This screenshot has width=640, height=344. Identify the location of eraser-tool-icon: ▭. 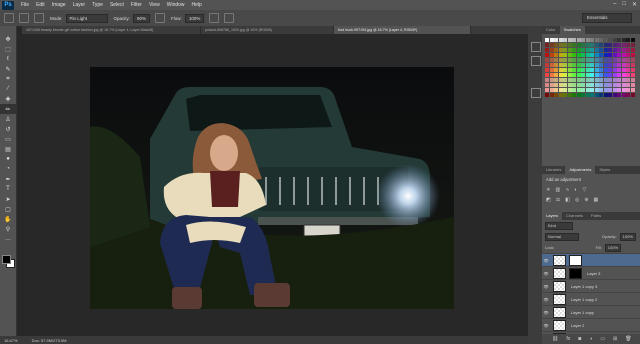
(8, 139).